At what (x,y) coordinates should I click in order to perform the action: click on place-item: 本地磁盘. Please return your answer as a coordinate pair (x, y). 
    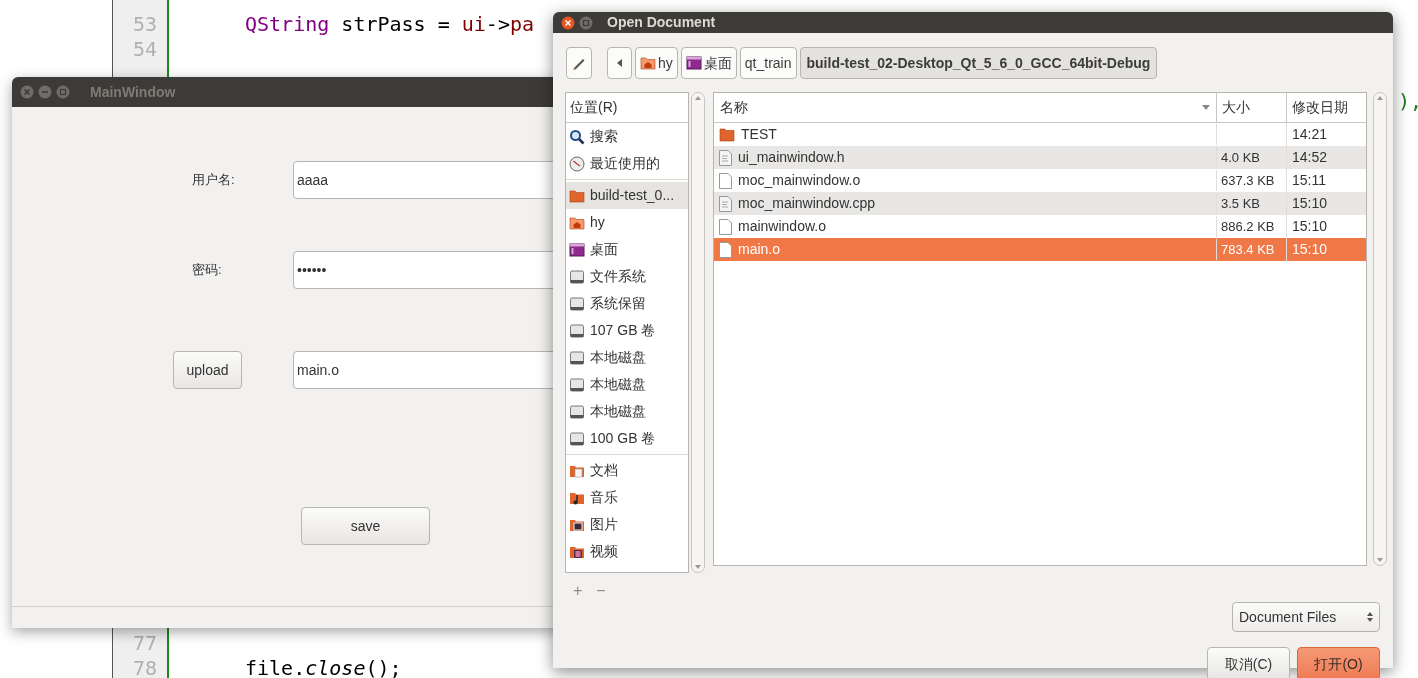
    Looking at the image, I should click on (627, 411).